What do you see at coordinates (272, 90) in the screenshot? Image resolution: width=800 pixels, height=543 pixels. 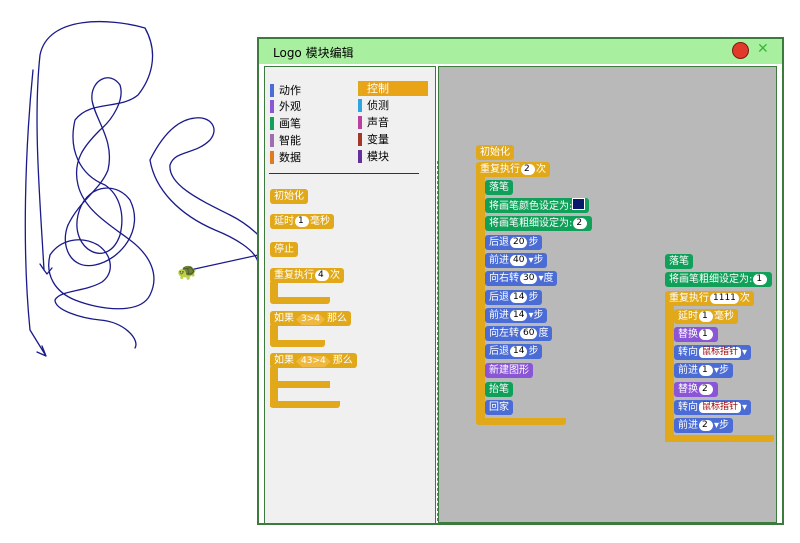 I see `category-color-swatch` at bounding box center [272, 90].